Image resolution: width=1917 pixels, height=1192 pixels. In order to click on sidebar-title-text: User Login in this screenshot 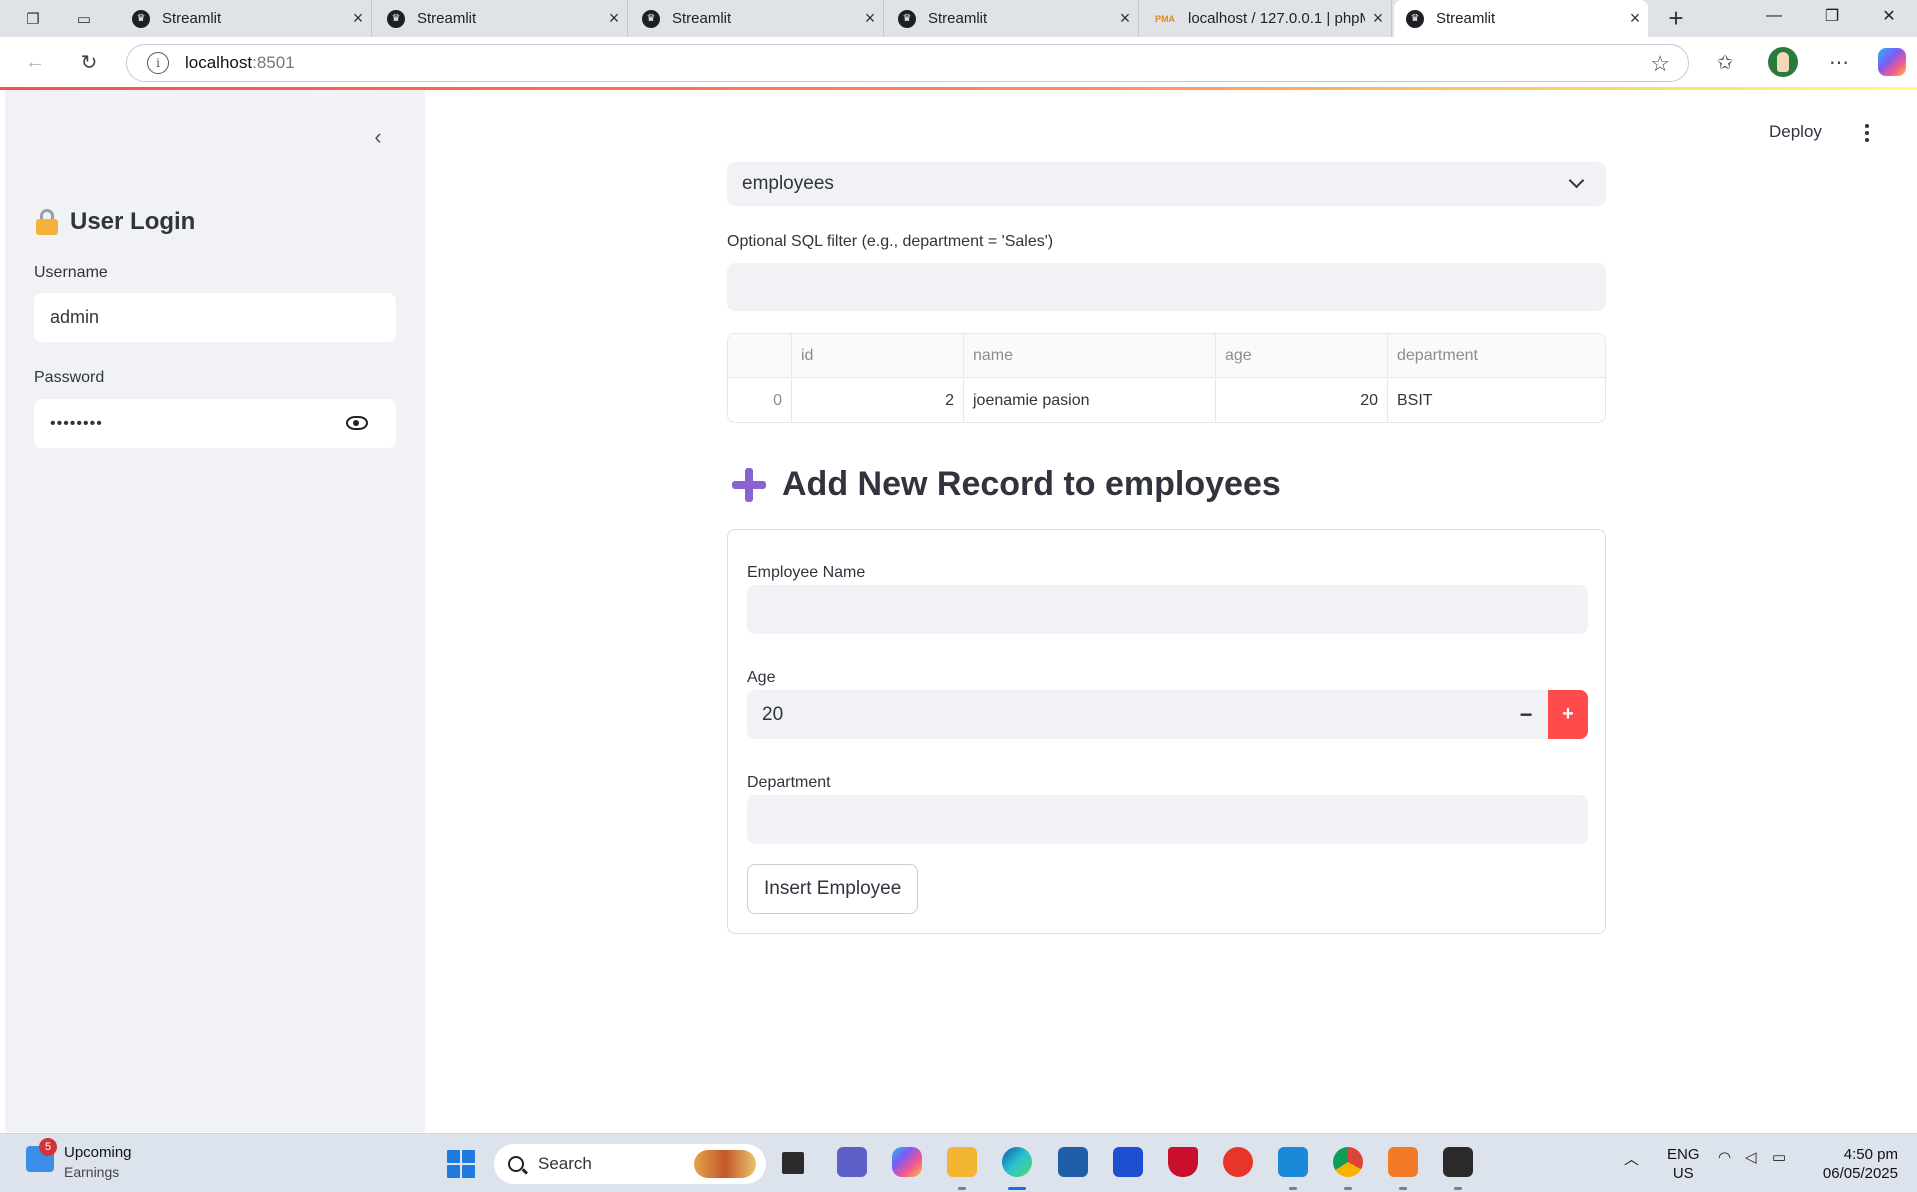, I will do `click(133, 221)`.